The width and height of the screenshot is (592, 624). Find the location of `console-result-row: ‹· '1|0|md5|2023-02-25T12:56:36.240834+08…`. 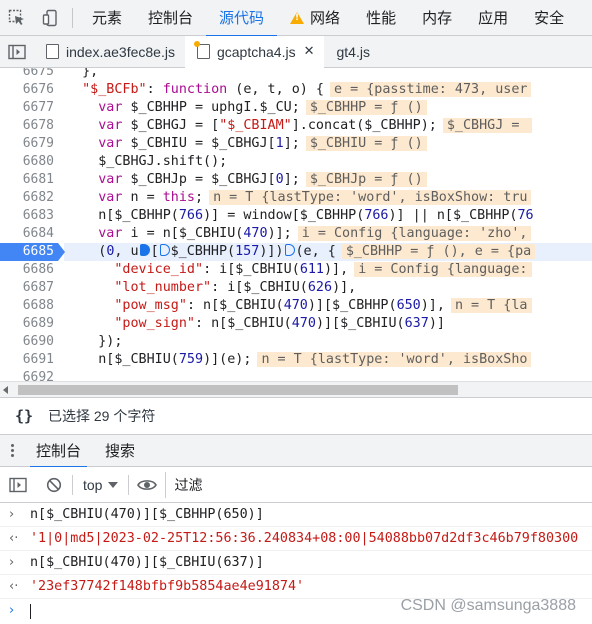

console-result-row: ‹· '1|0|md5|2023-02-25T12:56:36.240834+08… is located at coordinates (296, 539).